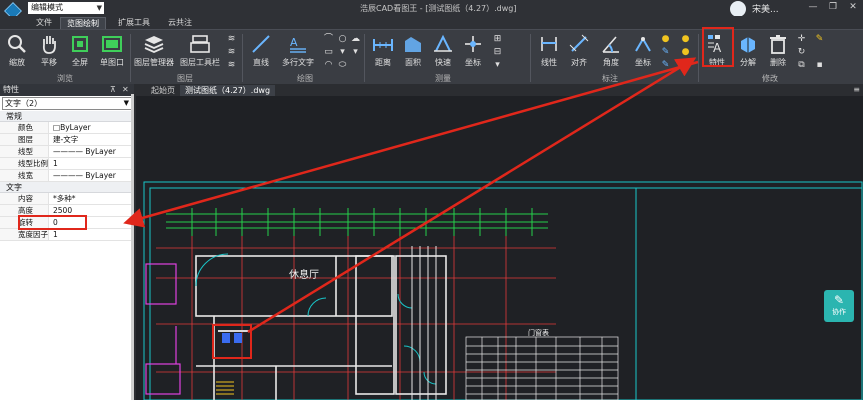 This screenshot has height=400, width=863. I want to click on collaborate-button: ✎ 协作, so click(839, 306).